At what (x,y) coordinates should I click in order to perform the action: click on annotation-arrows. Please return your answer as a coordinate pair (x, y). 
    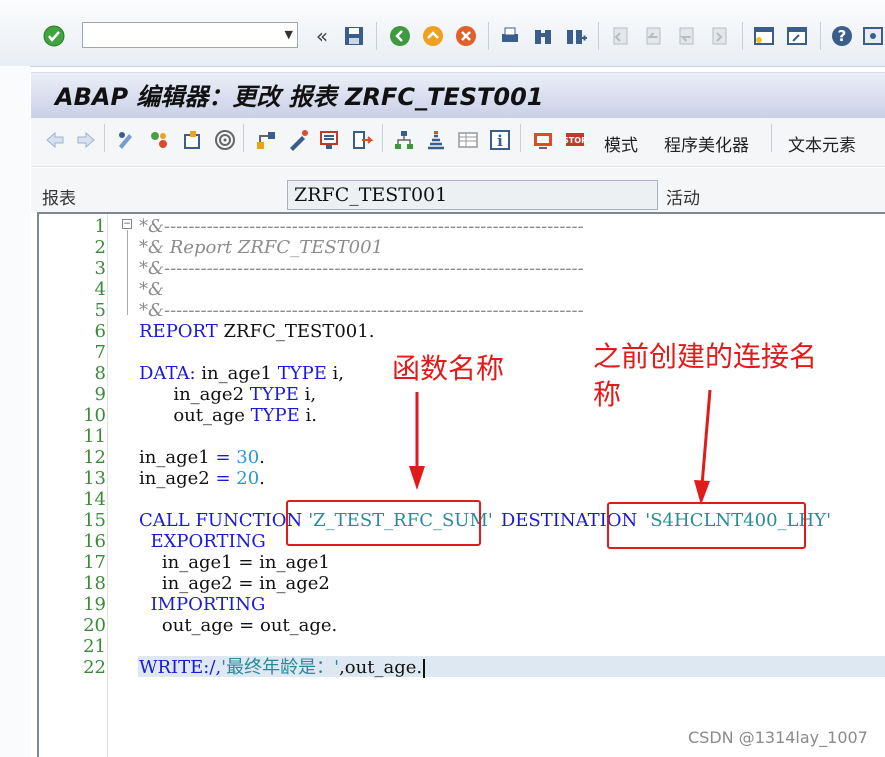
    Looking at the image, I should click on (560, 447).